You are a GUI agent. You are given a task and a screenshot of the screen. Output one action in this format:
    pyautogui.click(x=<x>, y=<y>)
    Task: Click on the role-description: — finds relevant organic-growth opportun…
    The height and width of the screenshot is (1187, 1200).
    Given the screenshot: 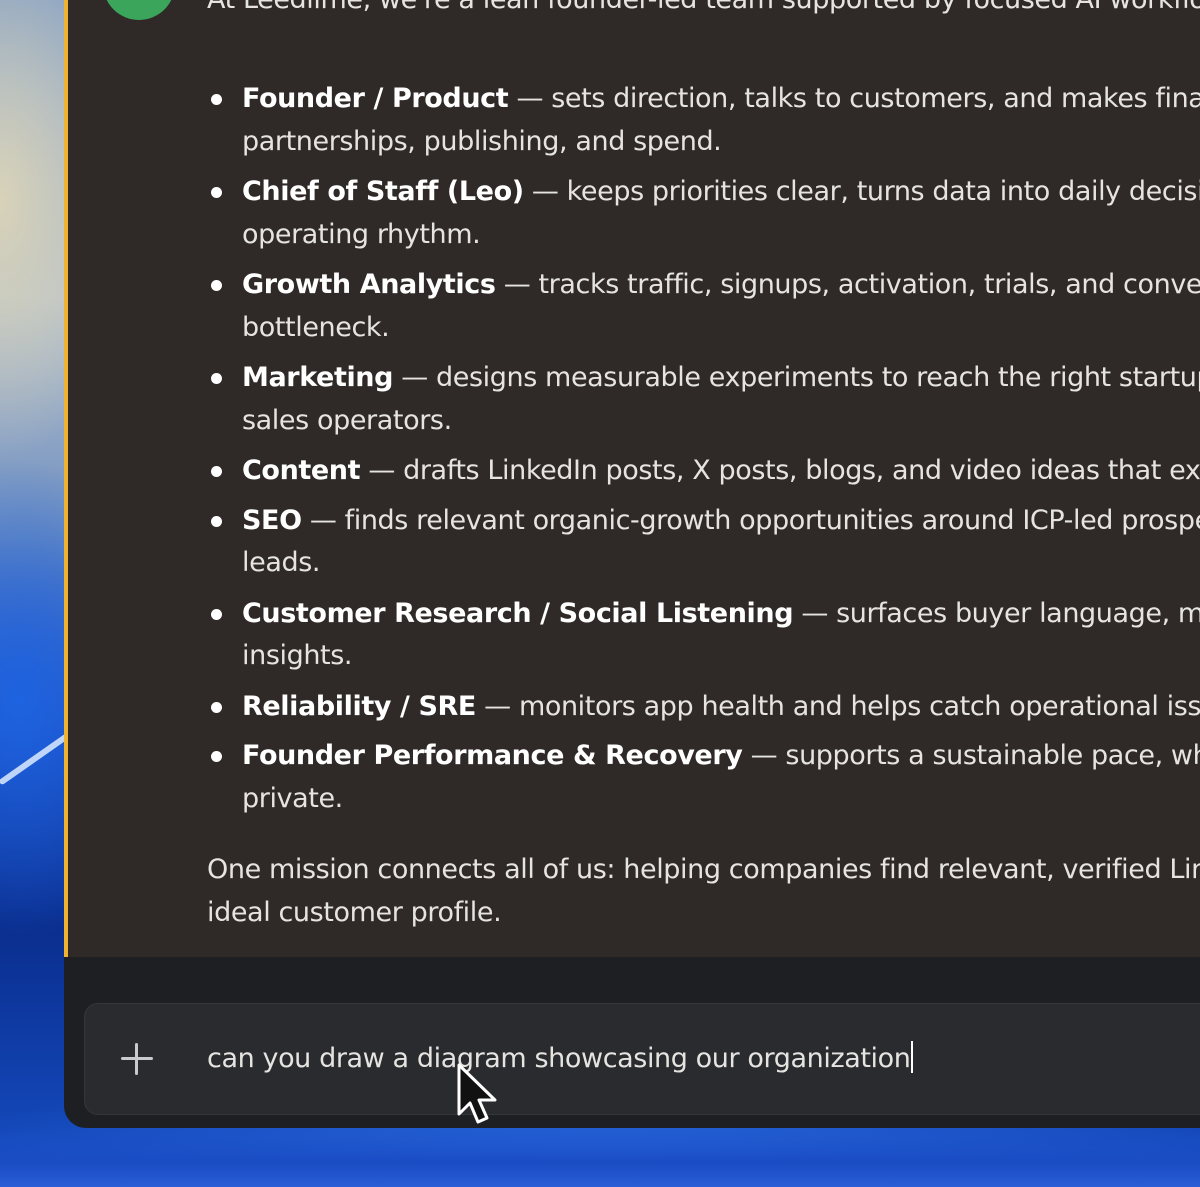 What is the action you would take?
    pyautogui.click(x=750, y=520)
    